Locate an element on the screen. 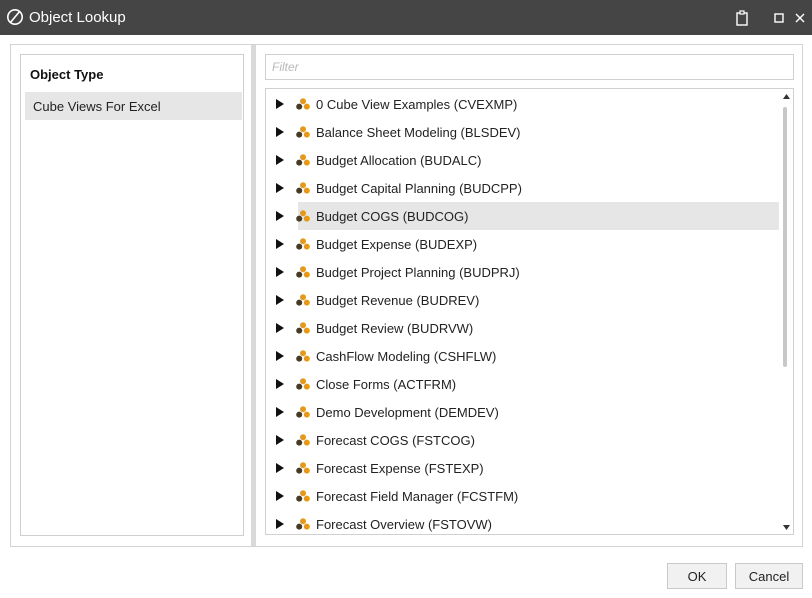  tree-item: CashFlow Modeling (CSHFLW) is located at coordinates (528, 356).